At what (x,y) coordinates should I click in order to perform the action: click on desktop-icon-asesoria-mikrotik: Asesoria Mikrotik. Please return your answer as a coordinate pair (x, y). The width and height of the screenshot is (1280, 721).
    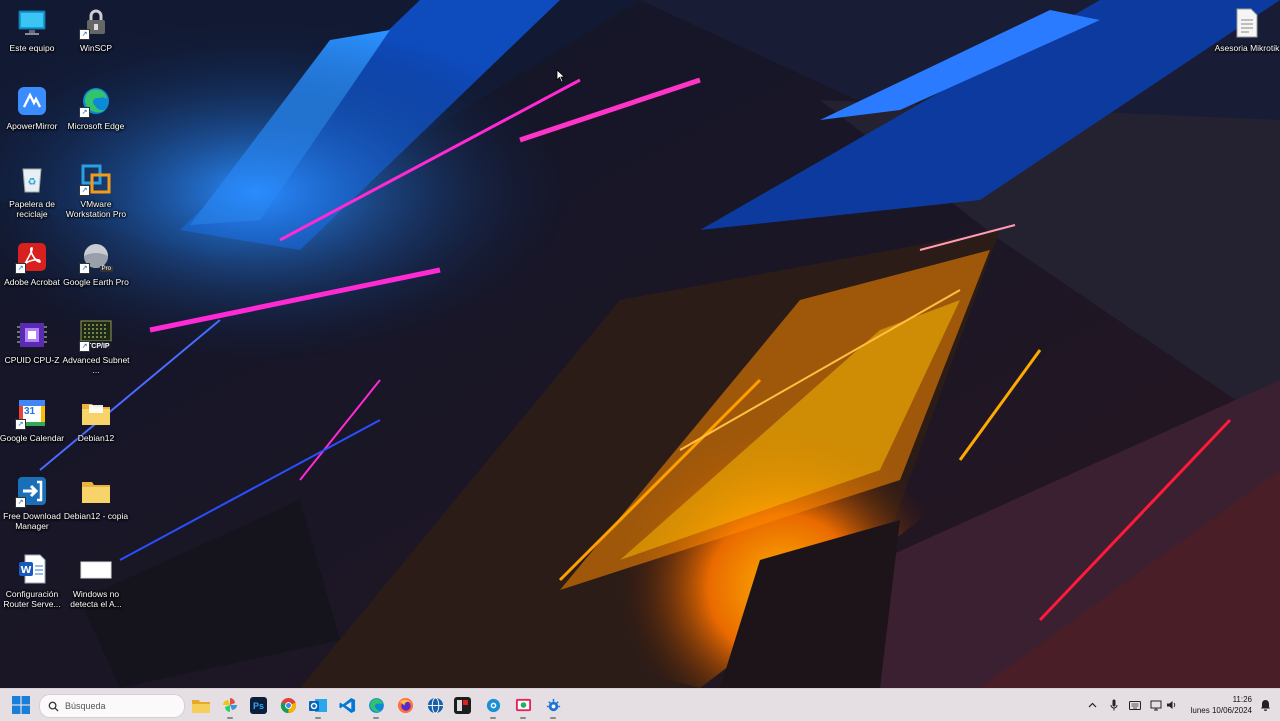
    Looking at the image, I should click on (1247, 29).